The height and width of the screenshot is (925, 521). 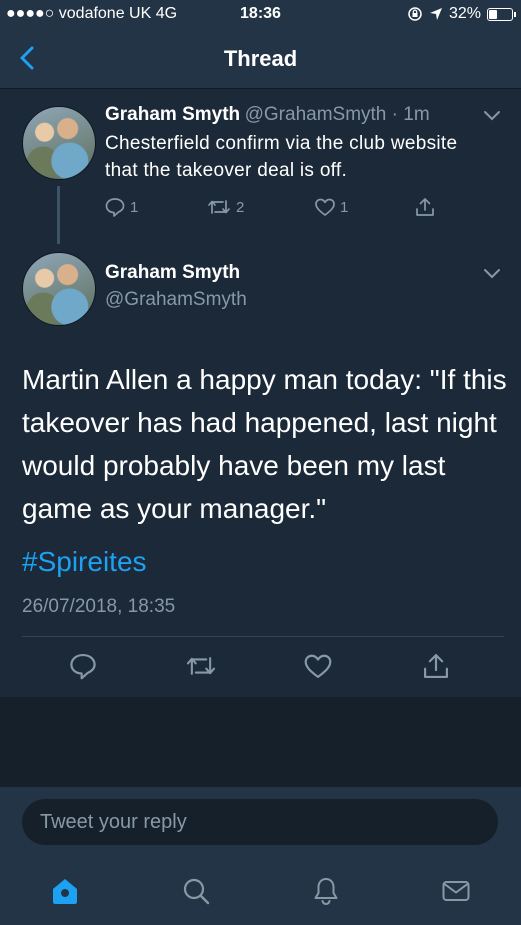 I want to click on status-bar: ●●●●○ vodafone UK 4G 18:36 32%, so click(x=260, y=15).